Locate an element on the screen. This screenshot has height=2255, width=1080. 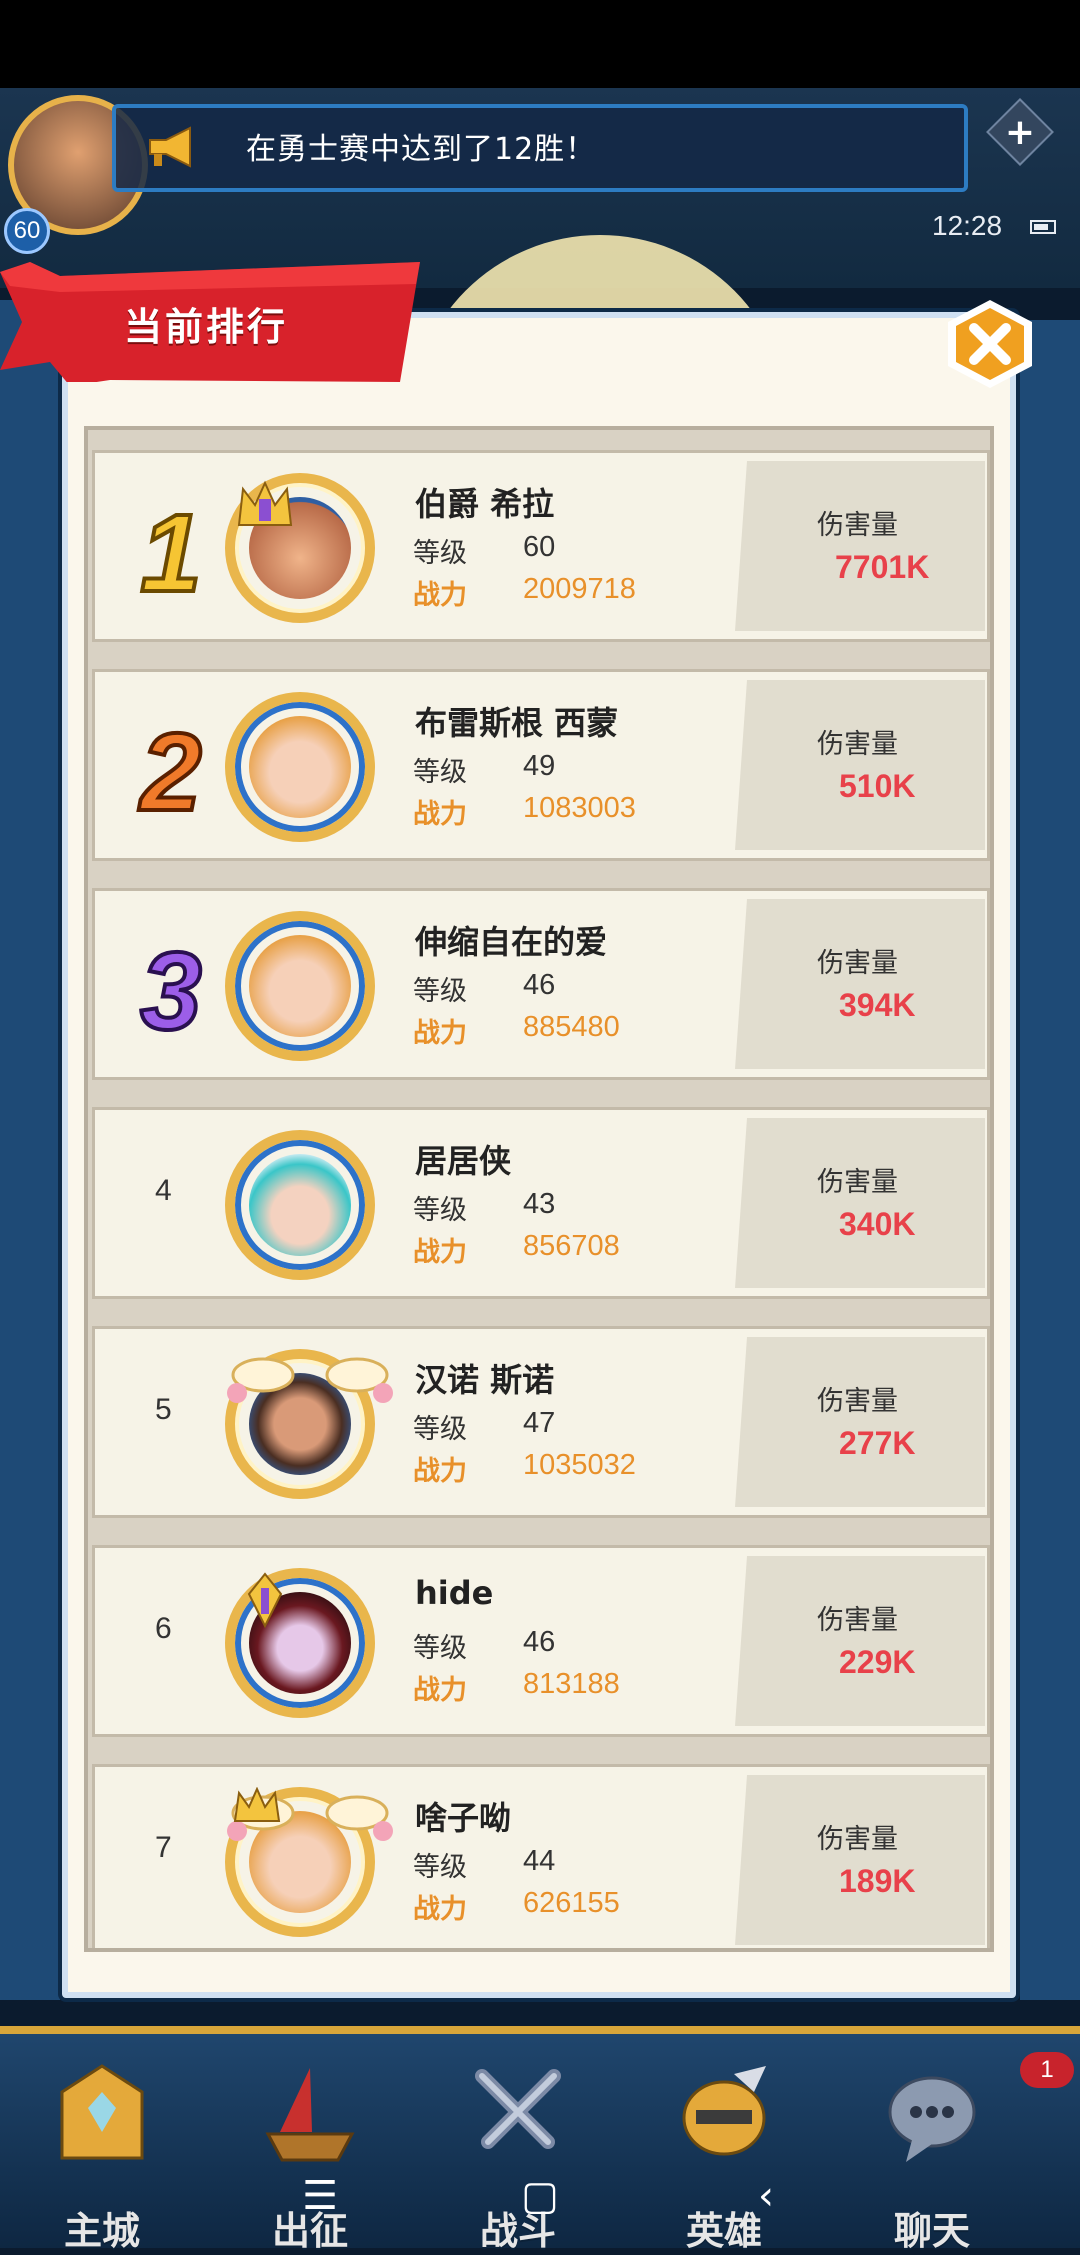
player-name: 汉诺 斯诺 is located at coordinates (485, 1380).